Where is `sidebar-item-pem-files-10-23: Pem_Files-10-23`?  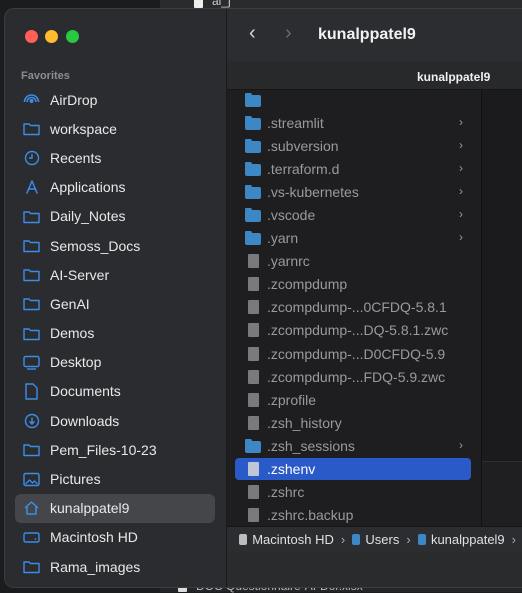 sidebar-item-pem-files-10-23: Pem_Files-10-23 is located at coordinates (115, 449).